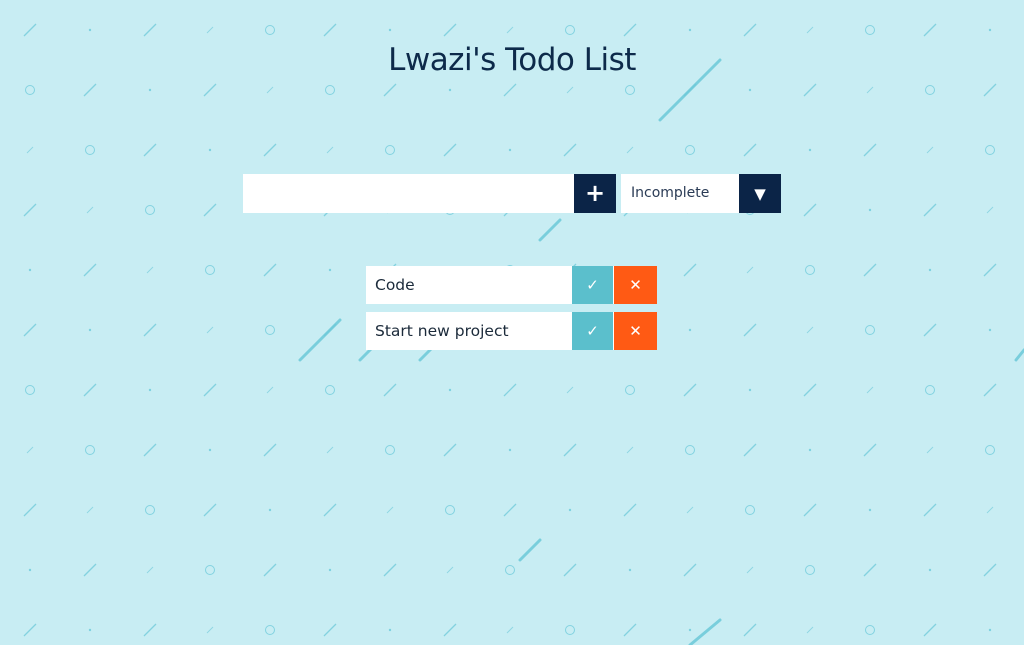  I want to click on todo-list: Code ✓ ✕ Start new project ✓ ✕, so click(511, 312).